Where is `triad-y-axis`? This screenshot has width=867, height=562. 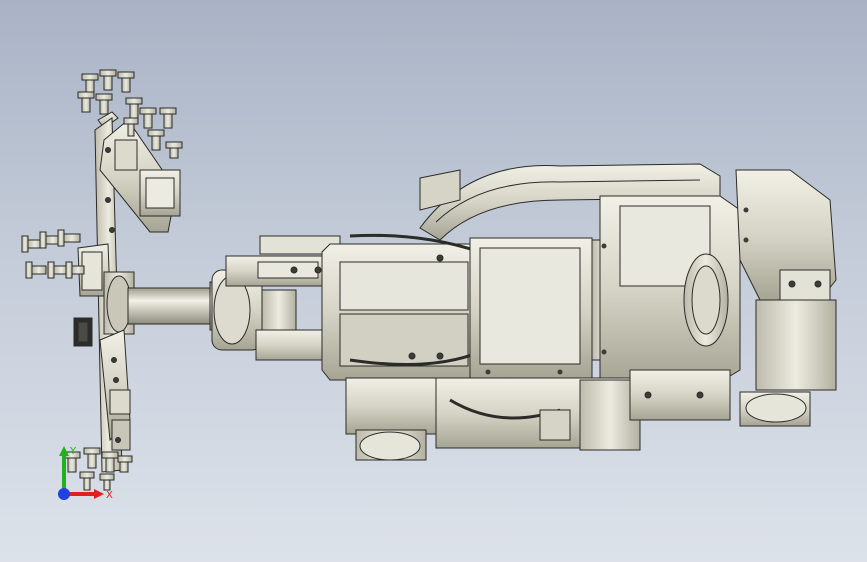
triad-y-axis is located at coordinates (64, 470).